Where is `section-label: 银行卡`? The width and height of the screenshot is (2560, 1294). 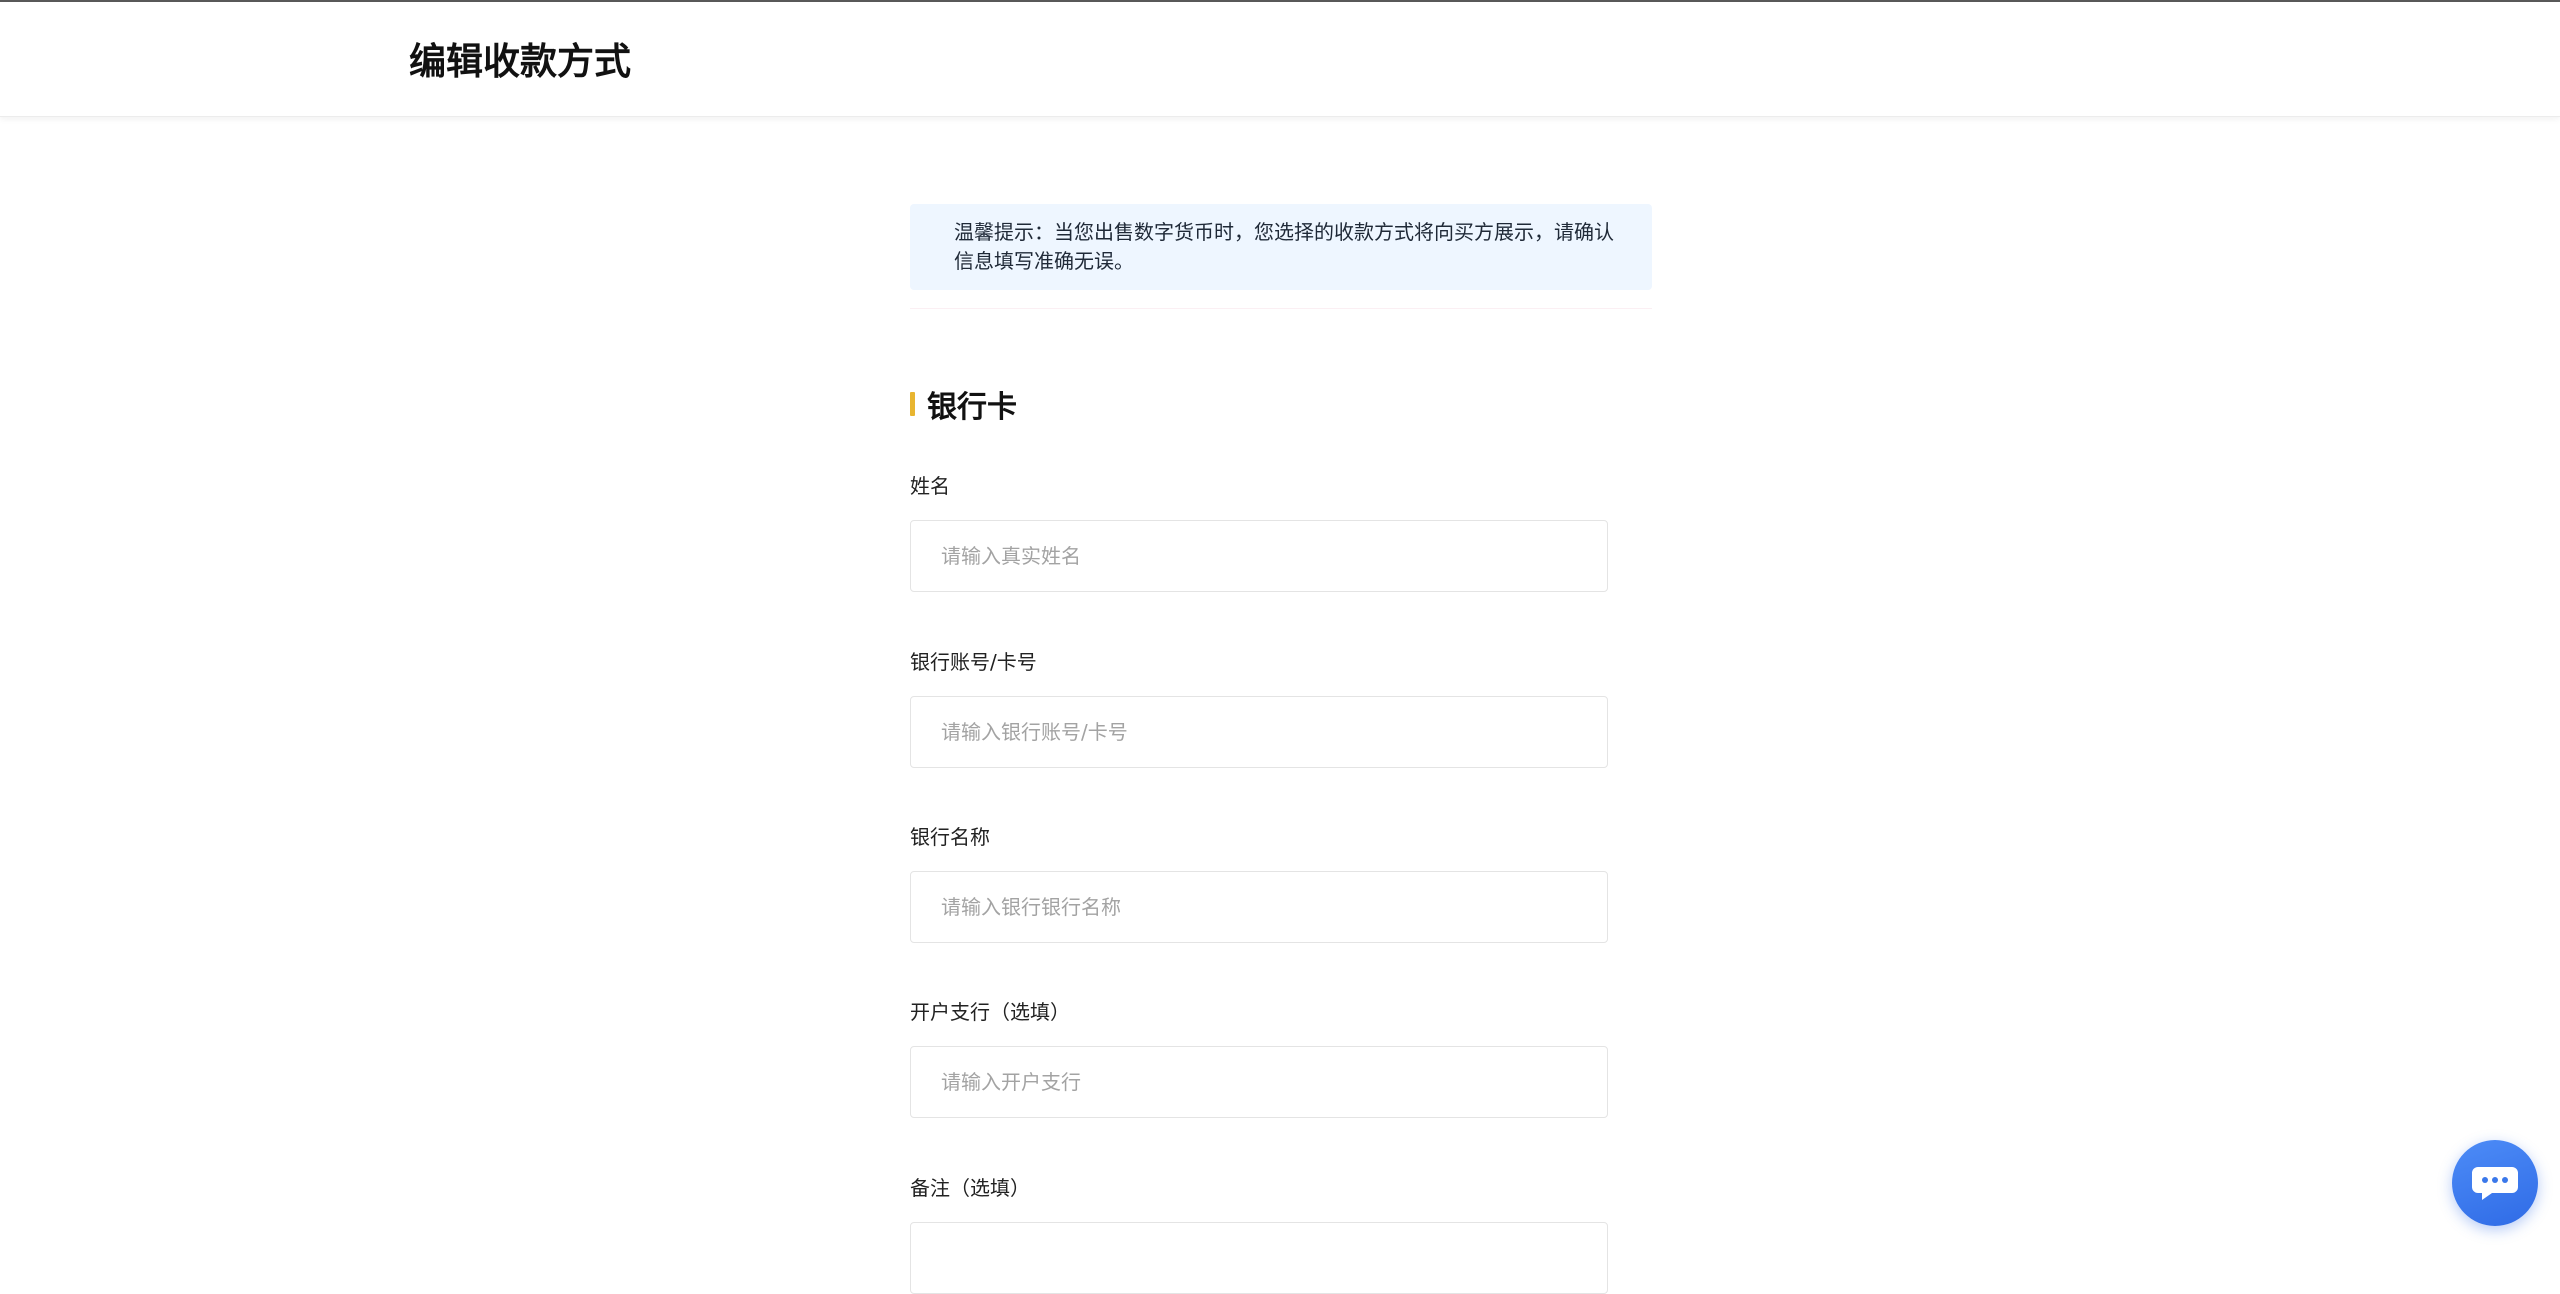 section-label: 银行卡 is located at coordinates (972, 407).